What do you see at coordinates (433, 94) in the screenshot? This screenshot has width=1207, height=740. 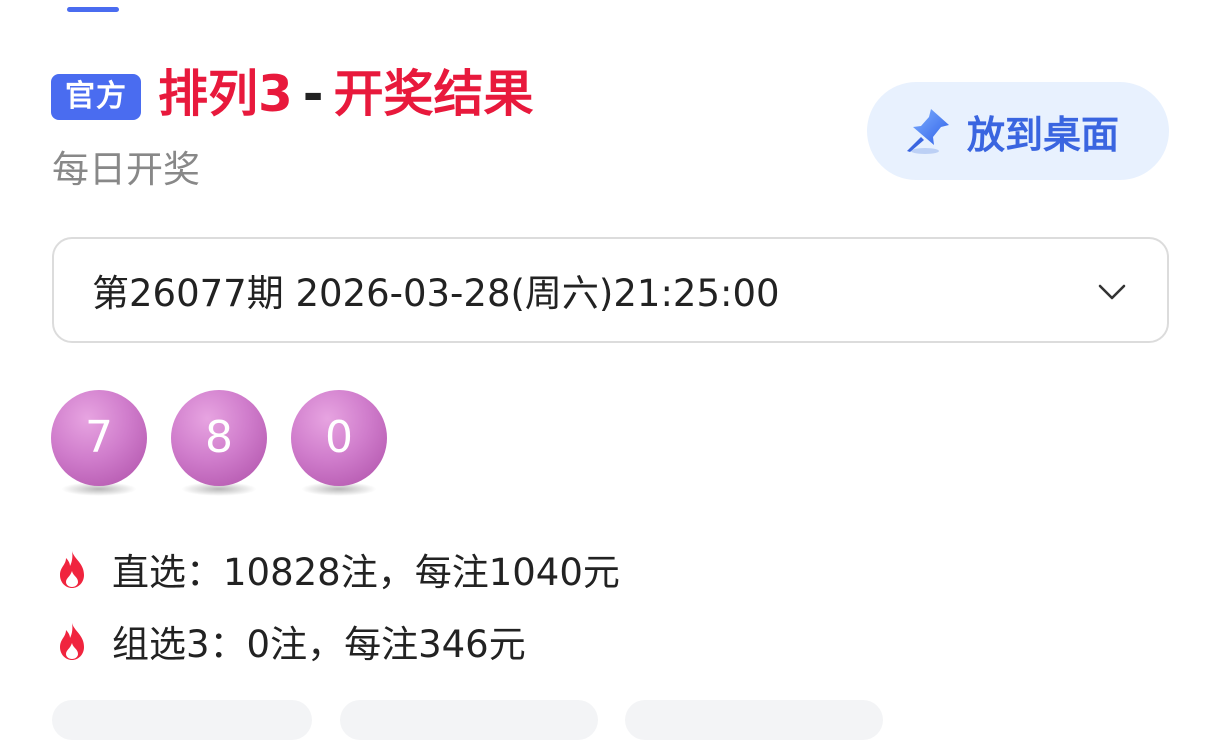 I see `title-suffix: 开奖结果` at bounding box center [433, 94].